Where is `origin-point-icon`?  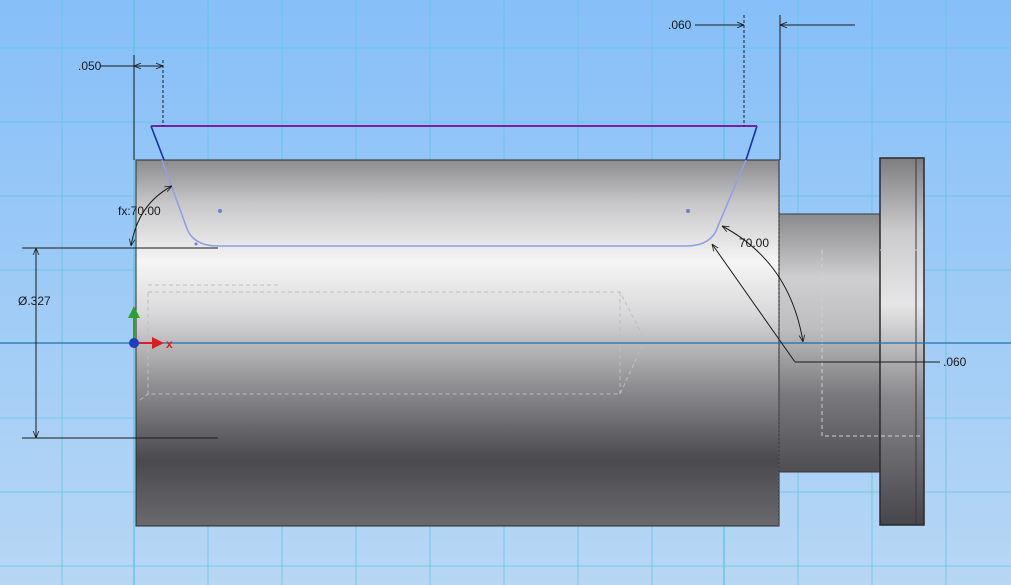
origin-point-icon is located at coordinates (134, 343).